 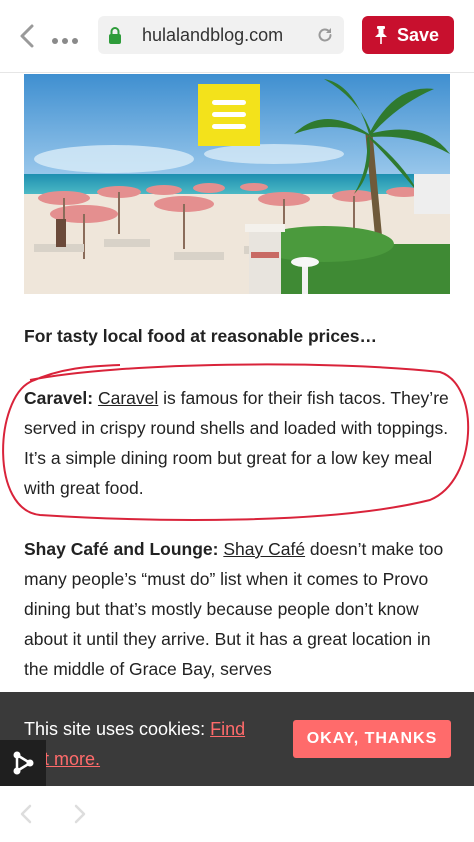 I want to click on hamburger-menu-button, so click(x=229, y=115).